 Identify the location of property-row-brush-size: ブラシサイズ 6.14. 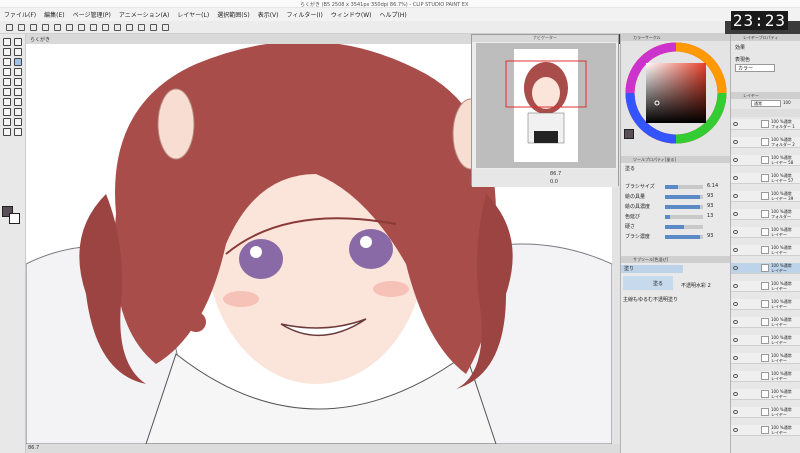
(675, 187).